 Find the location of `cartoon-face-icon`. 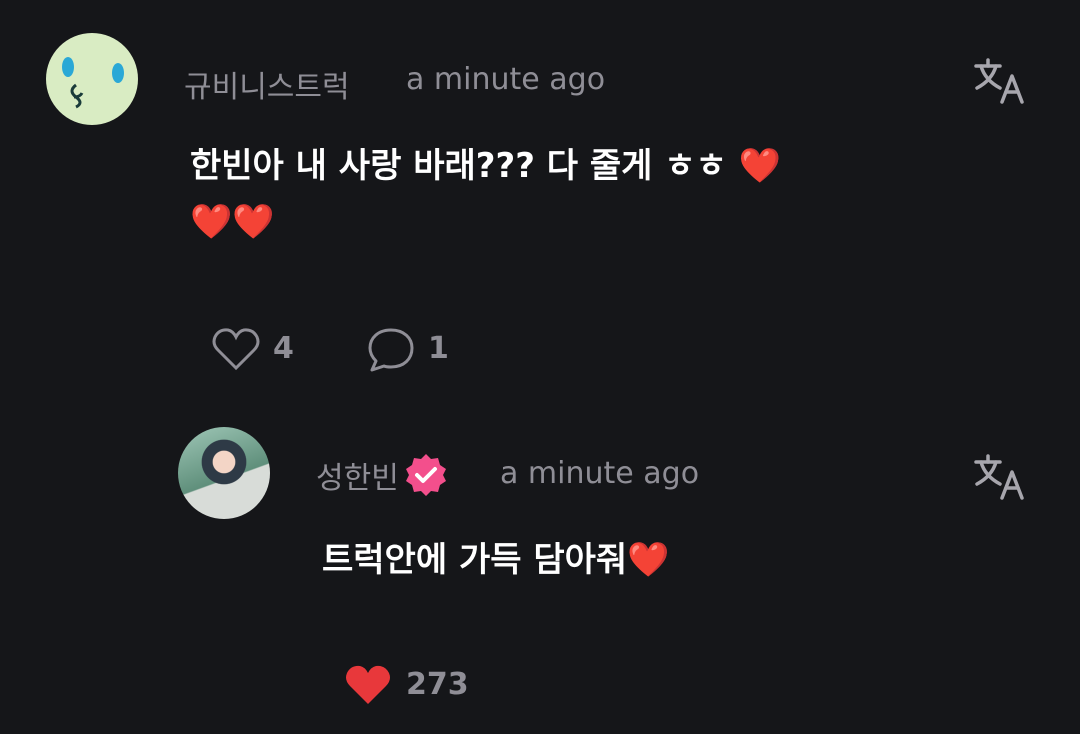

cartoon-face-icon is located at coordinates (93, 83).